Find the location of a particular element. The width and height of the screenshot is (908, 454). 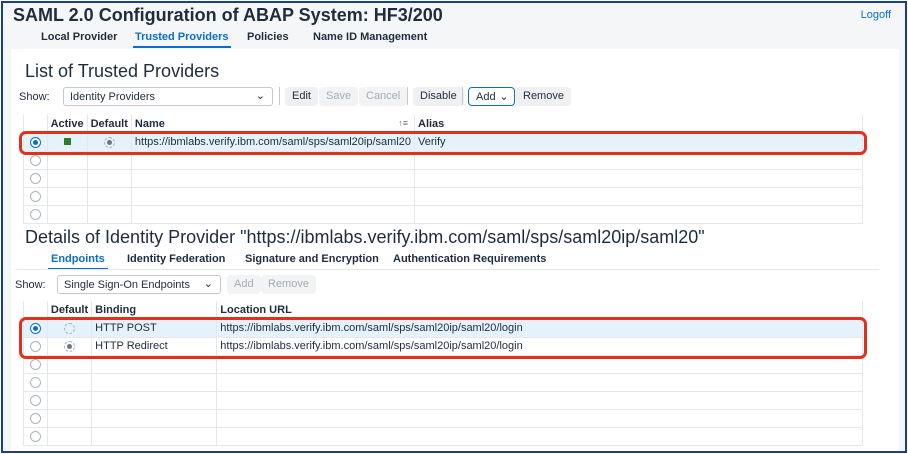

tab-name-id-management: Name ID Management is located at coordinates (370, 37).